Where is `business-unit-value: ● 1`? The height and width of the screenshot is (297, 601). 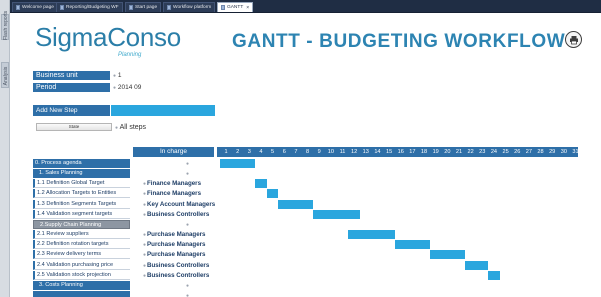
business-unit-value: ● 1 is located at coordinates (117, 76).